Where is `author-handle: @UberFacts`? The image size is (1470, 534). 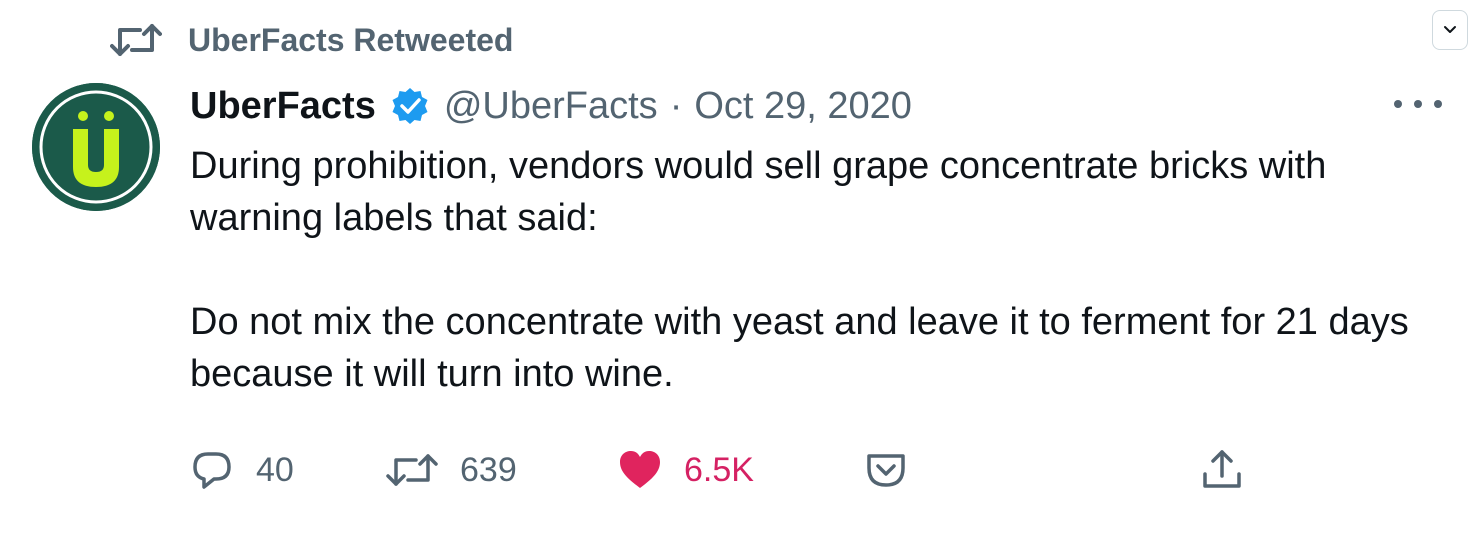 author-handle: @UberFacts is located at coordinates (551, 106).